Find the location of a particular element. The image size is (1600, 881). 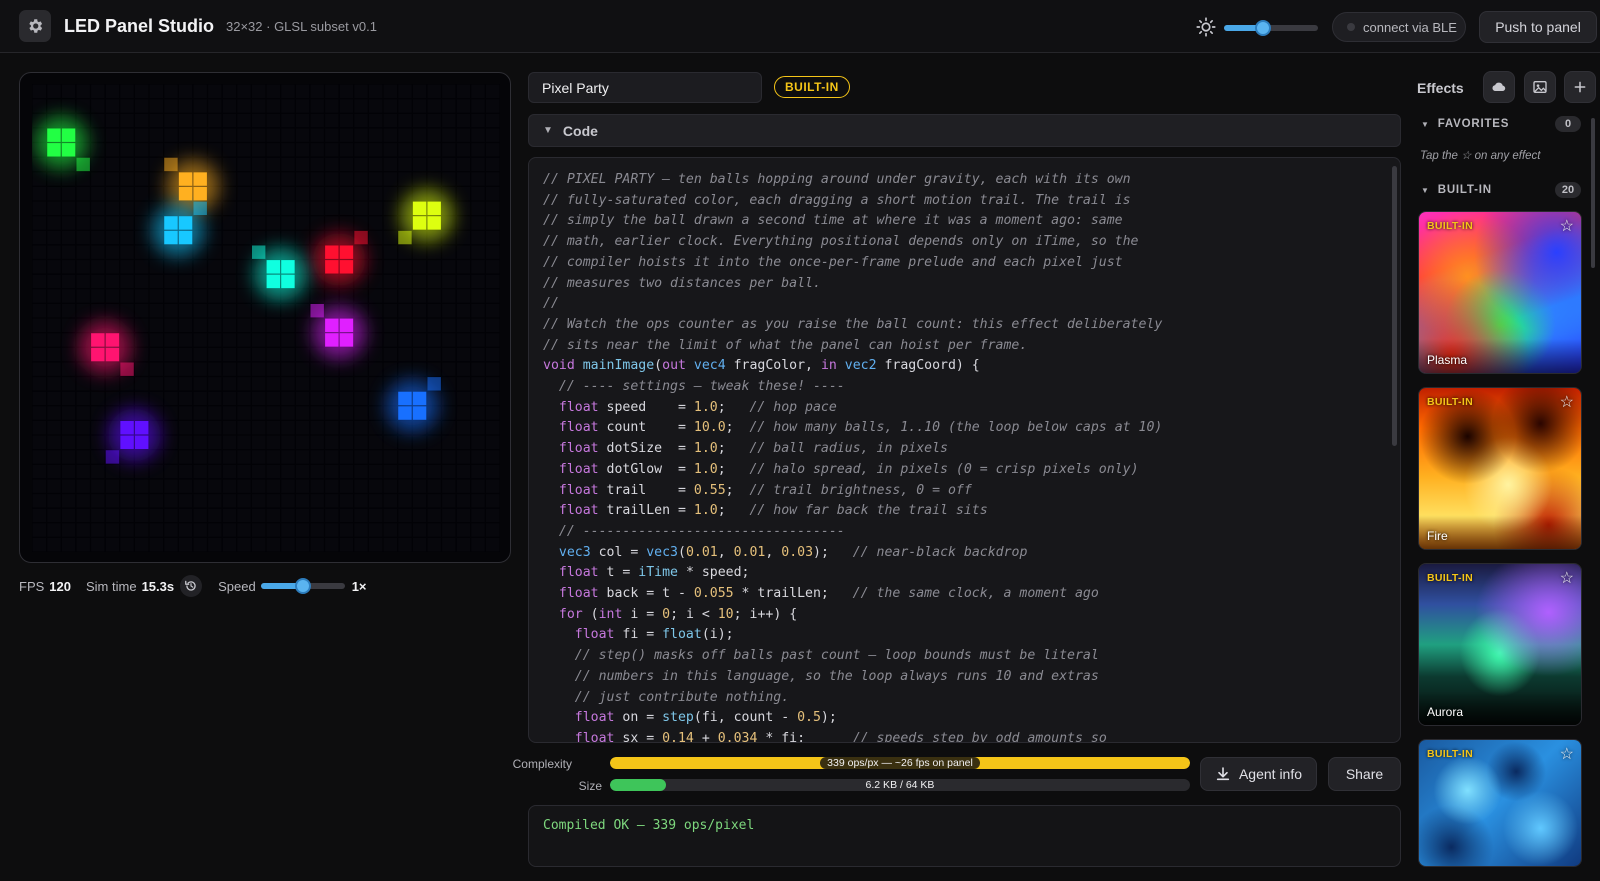

effect-card-aurora: BUILT-IN ☆ Aurora is located at coordinates (1500, 644).